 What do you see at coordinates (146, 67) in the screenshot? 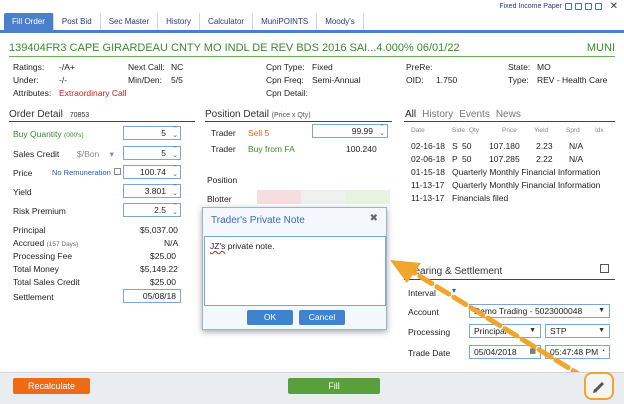
I see `next-call-label: Next Call:` at bounding box center [146, 67].